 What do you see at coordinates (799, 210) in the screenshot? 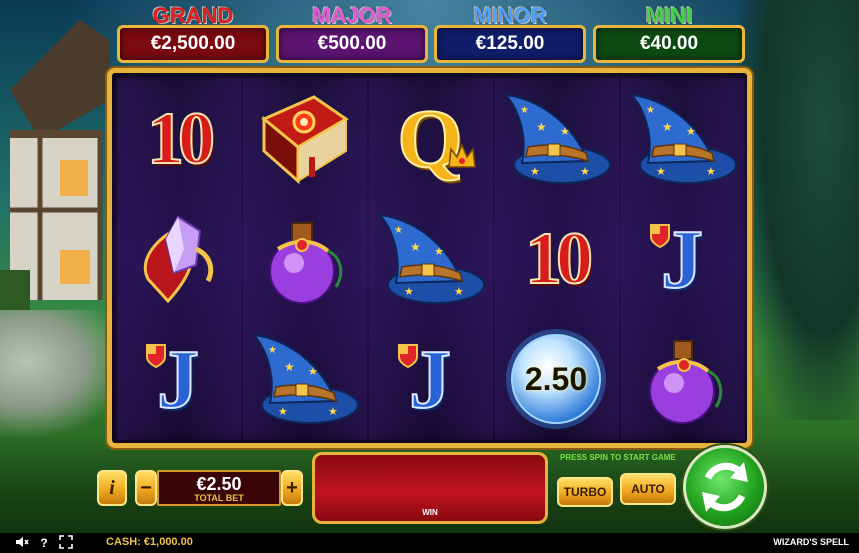
I see `tree-background` at bounding box center [799, 210].